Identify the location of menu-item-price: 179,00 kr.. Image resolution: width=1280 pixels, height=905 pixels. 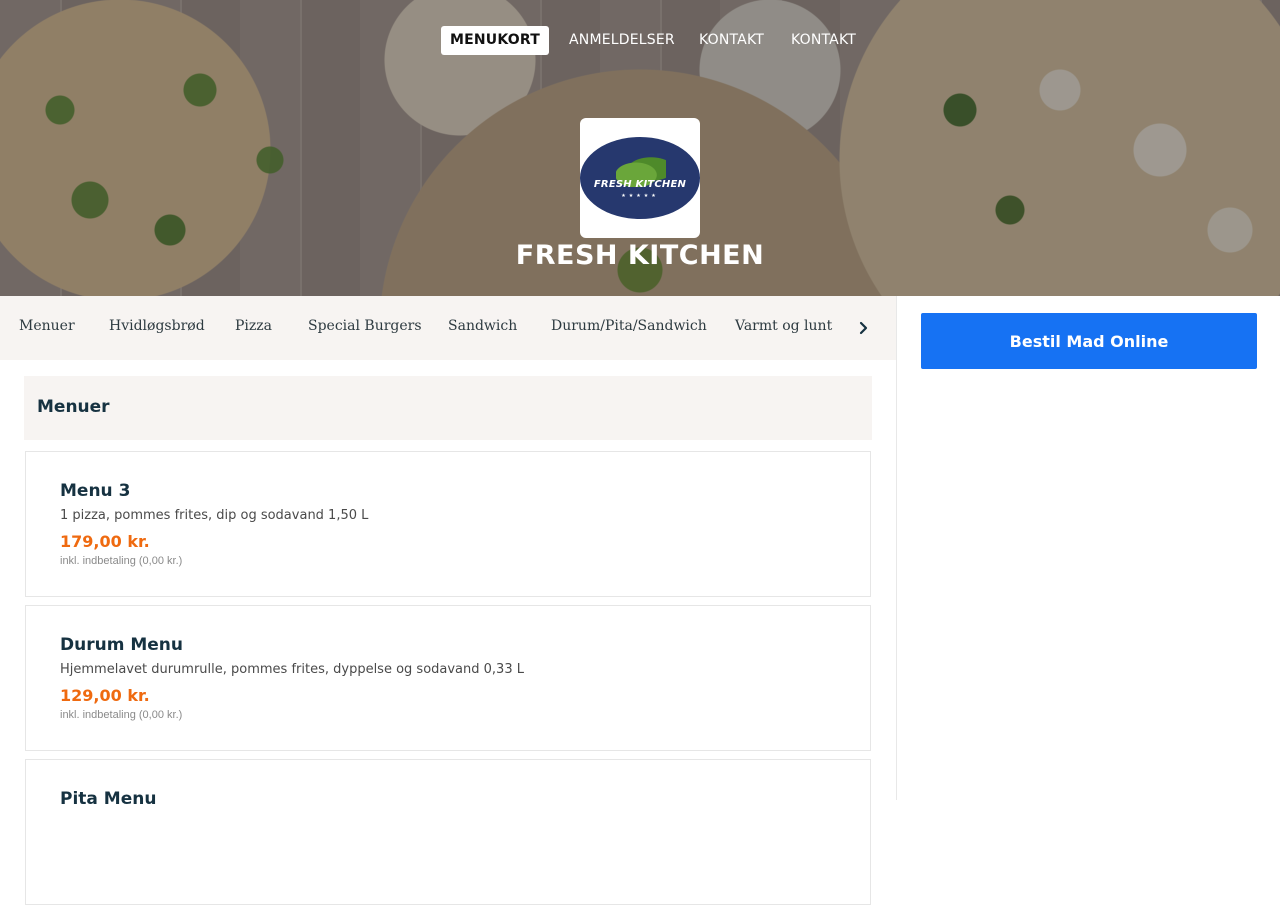
(105, 541).